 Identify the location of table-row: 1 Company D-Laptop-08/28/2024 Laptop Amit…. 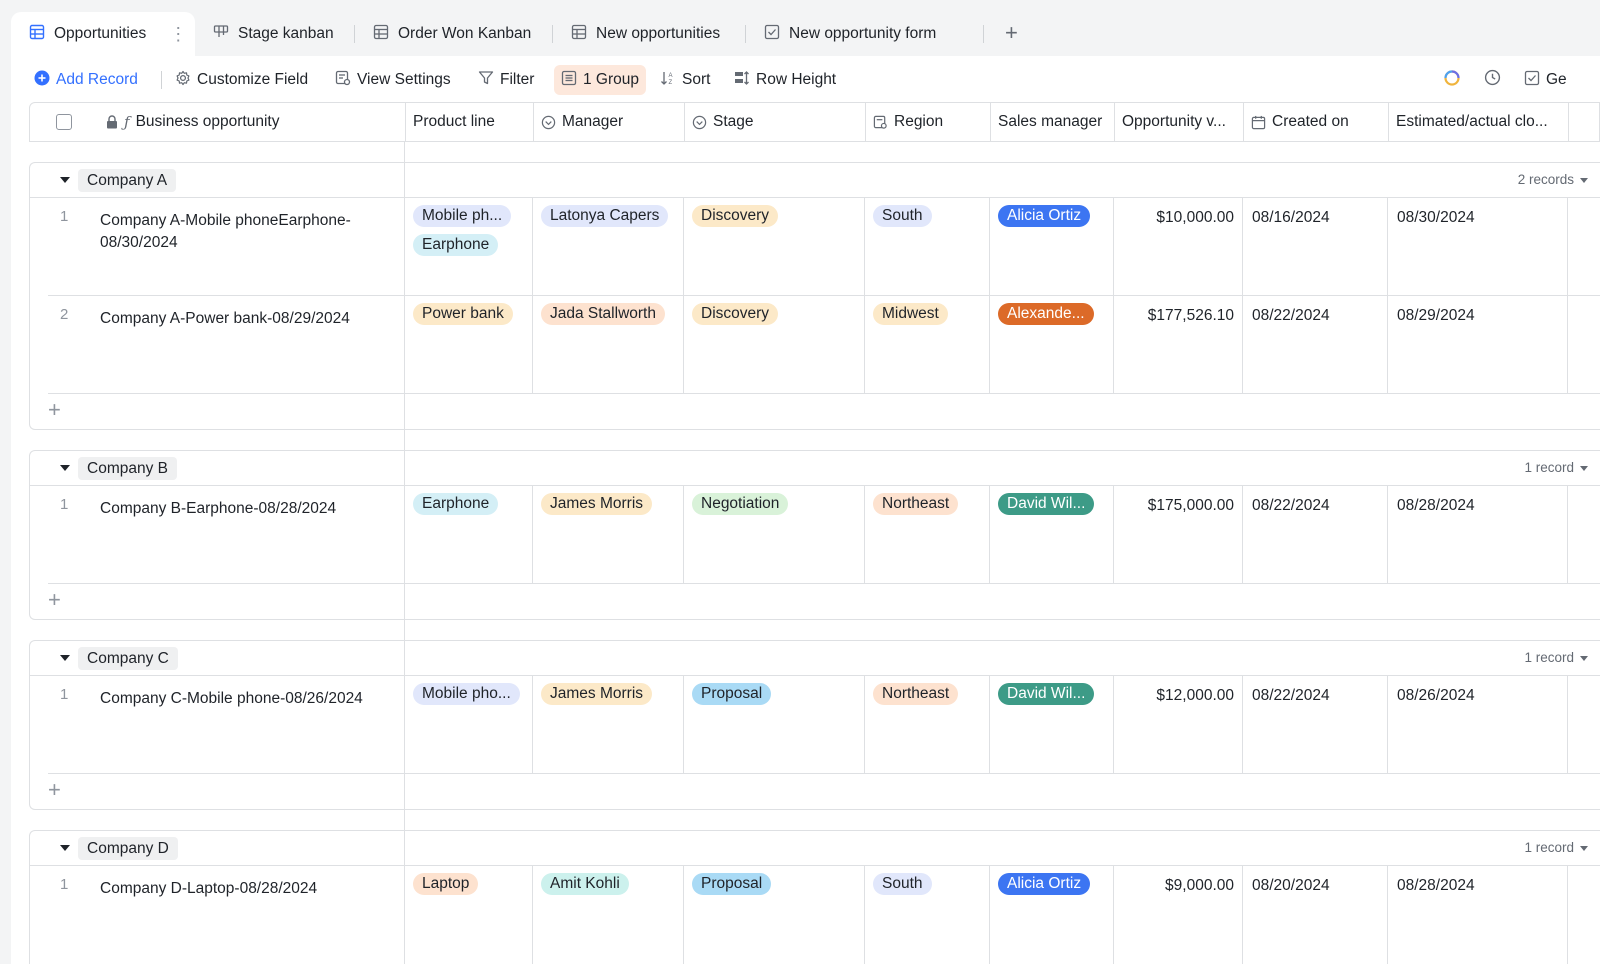
(815, 915).